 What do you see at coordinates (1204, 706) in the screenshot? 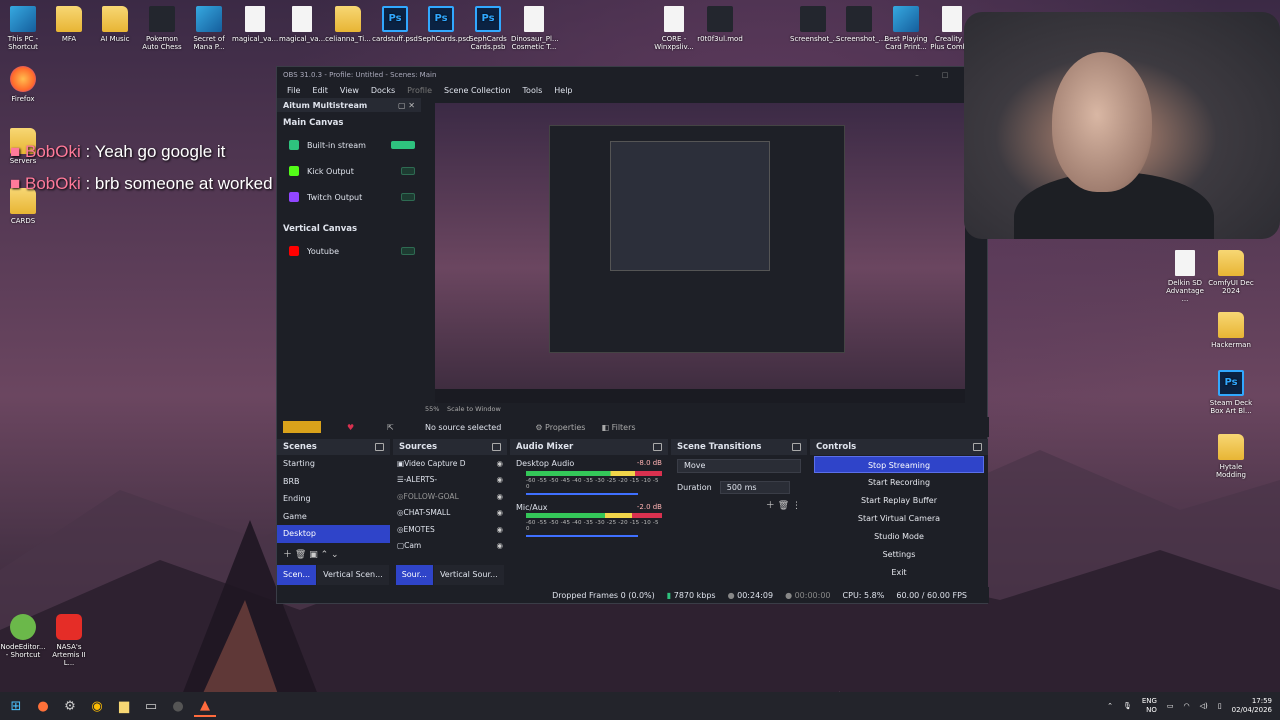
I see `volume-icon: ◁)` at bounding box center [1204, 706].